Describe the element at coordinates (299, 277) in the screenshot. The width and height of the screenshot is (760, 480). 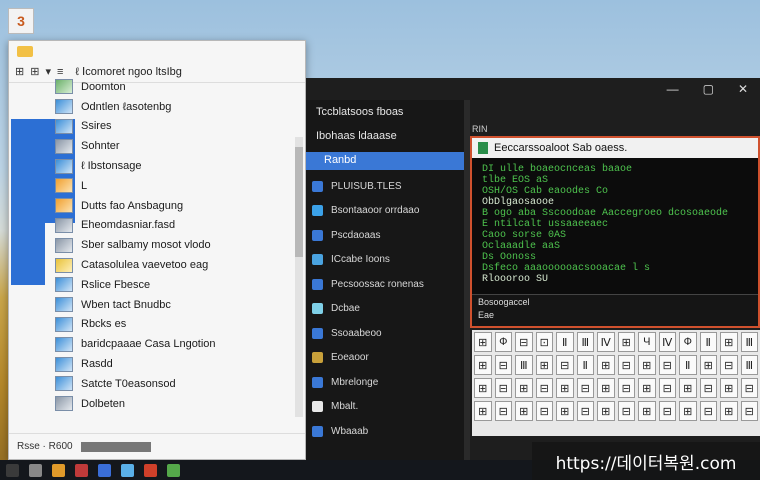
I see `explorer-scrollbar` at that location.